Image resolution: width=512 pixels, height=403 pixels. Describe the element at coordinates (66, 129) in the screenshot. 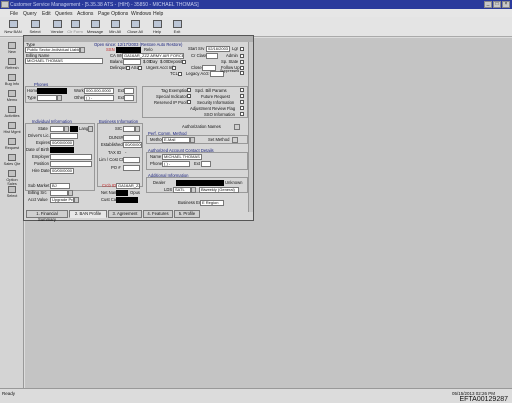

I see `state-dropdown` at that location.